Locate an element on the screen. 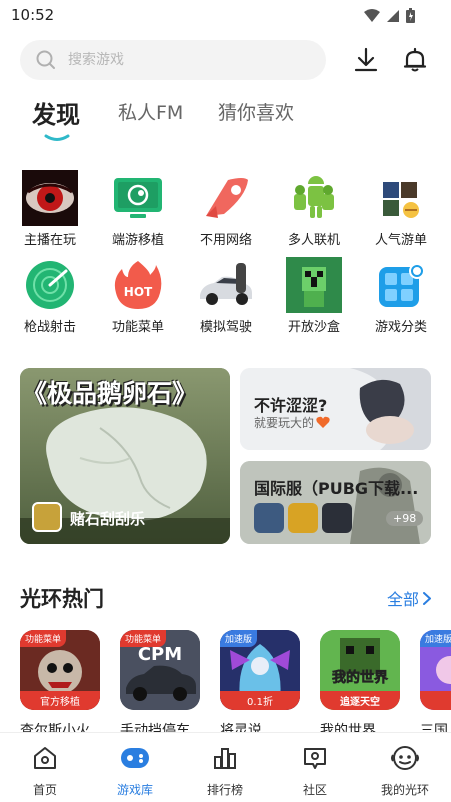 The width and height of the screenshot is (451, 802). android-group-icon is located at coordinates (314, 198).